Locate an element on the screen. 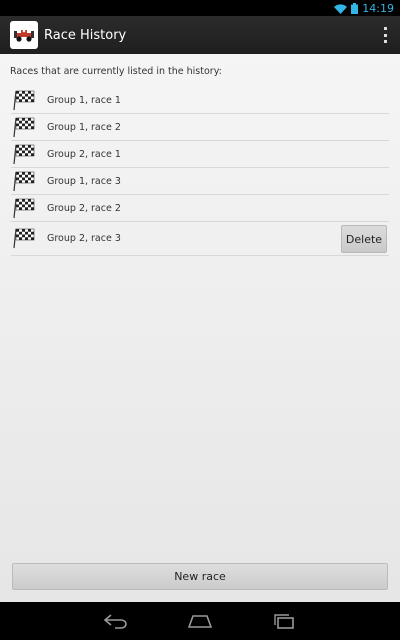 The image size is (400, 640). race-label: Group 2, race 3 is located at coordinates (84, 238).